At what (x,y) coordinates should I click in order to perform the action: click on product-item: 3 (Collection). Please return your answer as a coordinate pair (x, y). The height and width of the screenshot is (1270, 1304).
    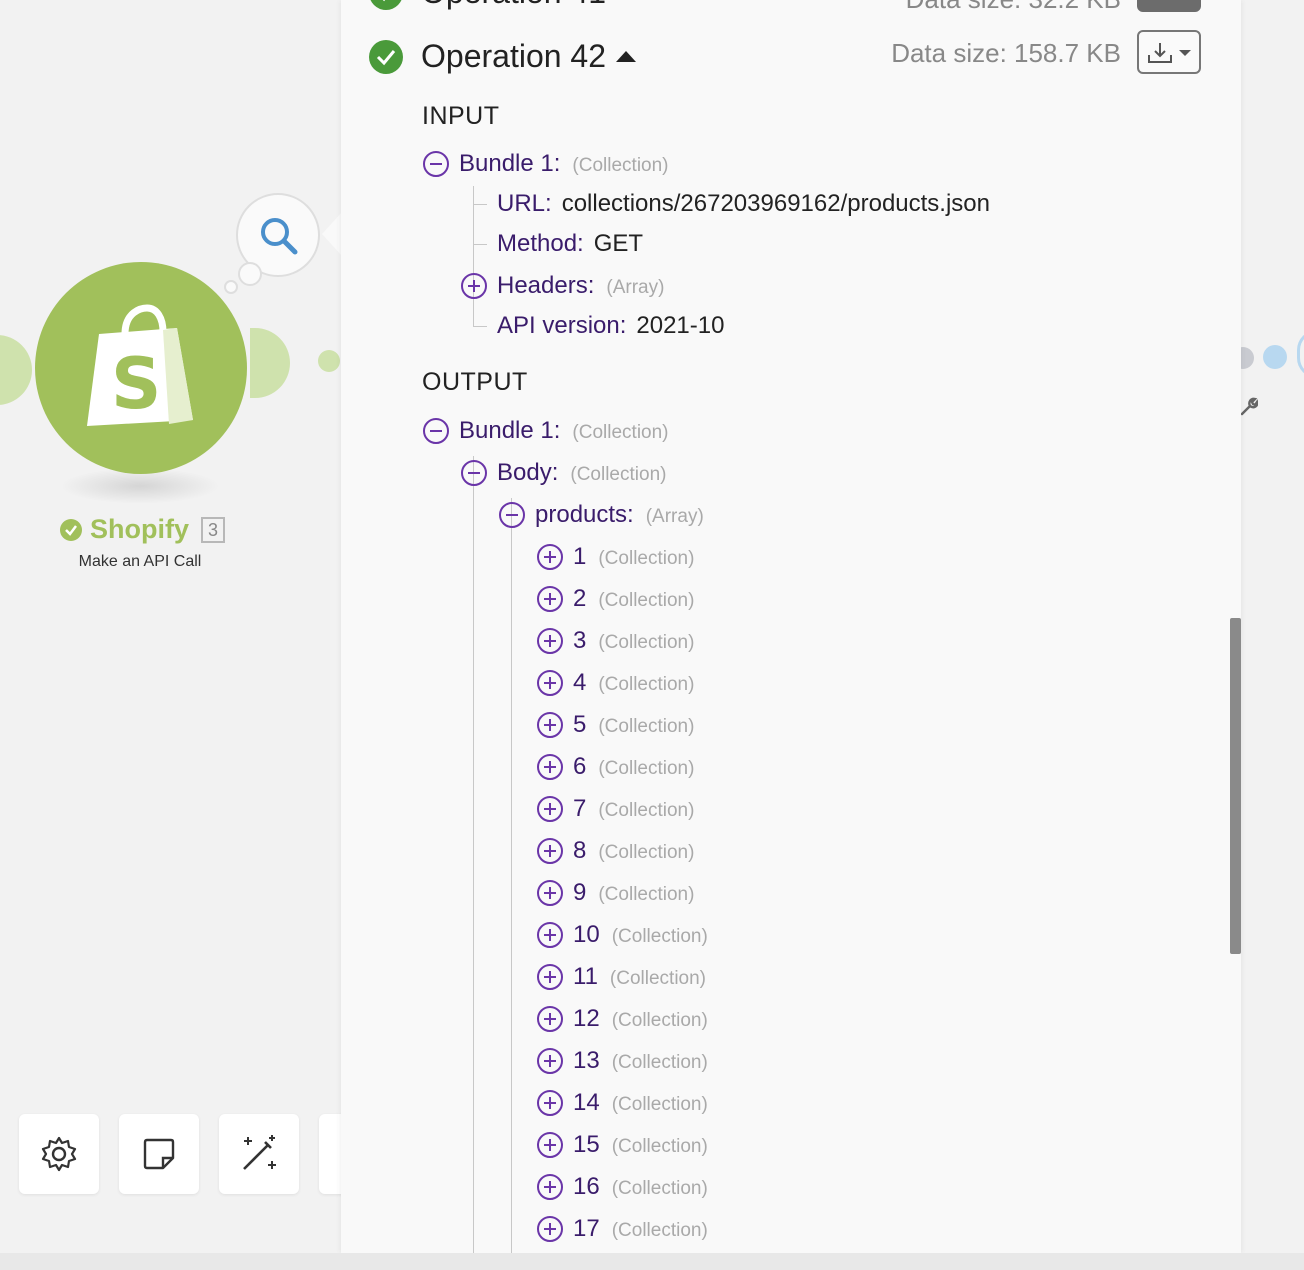
    Looking at the image, I should click on (615, 641).